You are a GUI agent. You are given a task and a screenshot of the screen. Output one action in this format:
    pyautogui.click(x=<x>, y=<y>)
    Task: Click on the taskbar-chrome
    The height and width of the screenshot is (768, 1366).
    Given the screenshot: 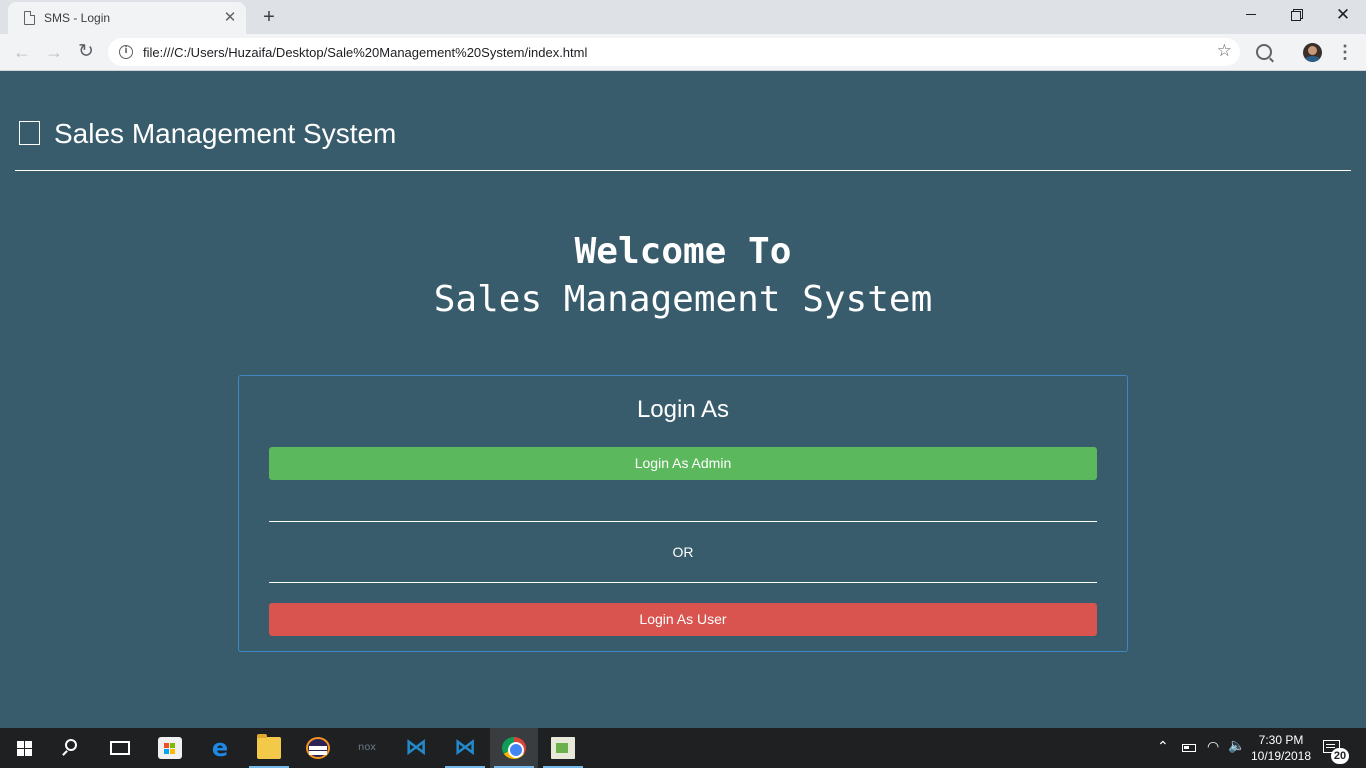 What is the action you would take?
    pyautogui.click(x=514, y=748)
    